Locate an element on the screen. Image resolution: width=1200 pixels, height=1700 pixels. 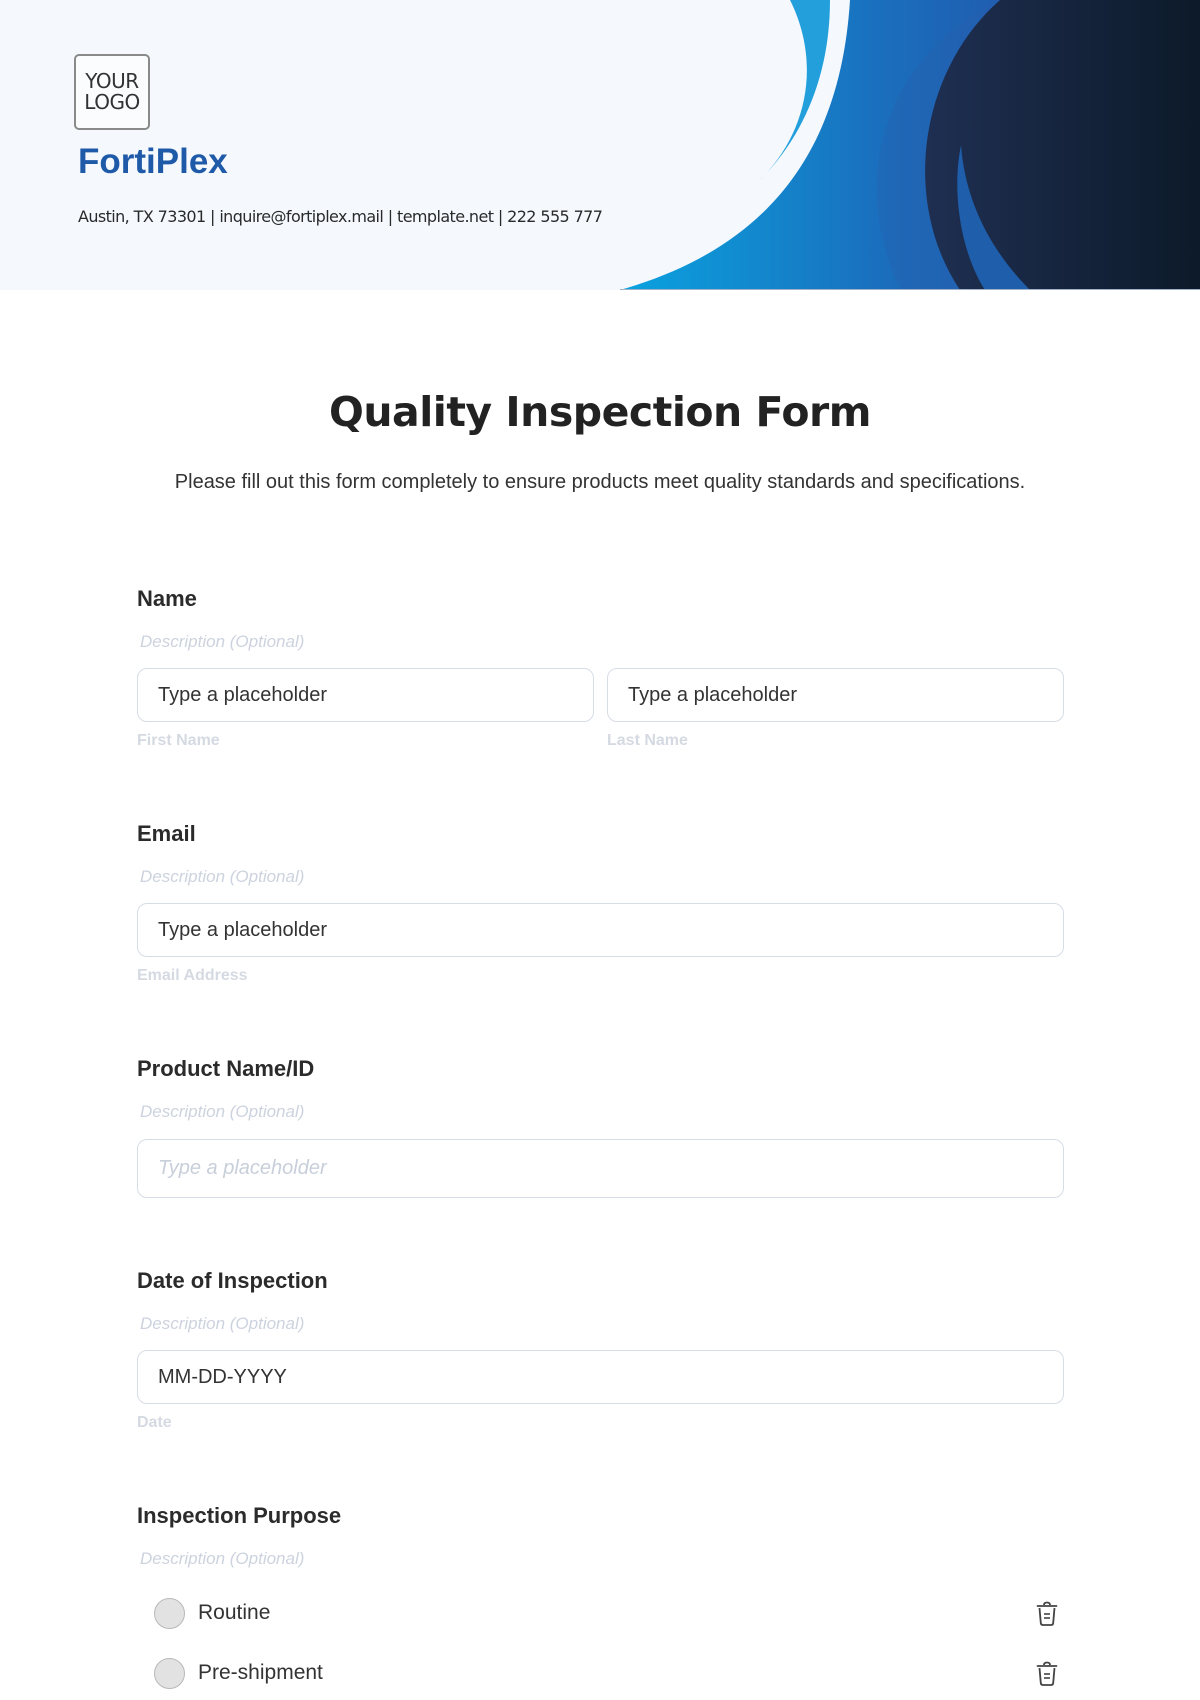
purpose-label: Inspection Purpose is located at coordinates (239, 1515).